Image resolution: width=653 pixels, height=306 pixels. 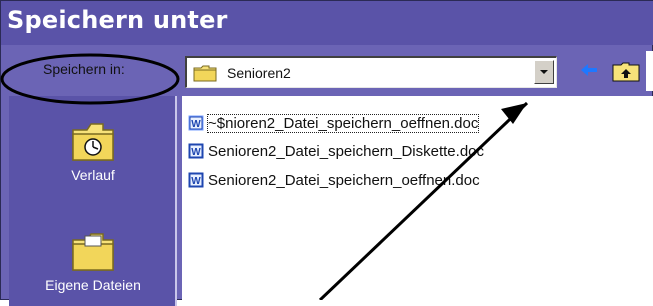 What do you see at coordinates (93, 252) in the screenshot?
I see `my-documents-folder-icon` at bounding box center [93, 252].